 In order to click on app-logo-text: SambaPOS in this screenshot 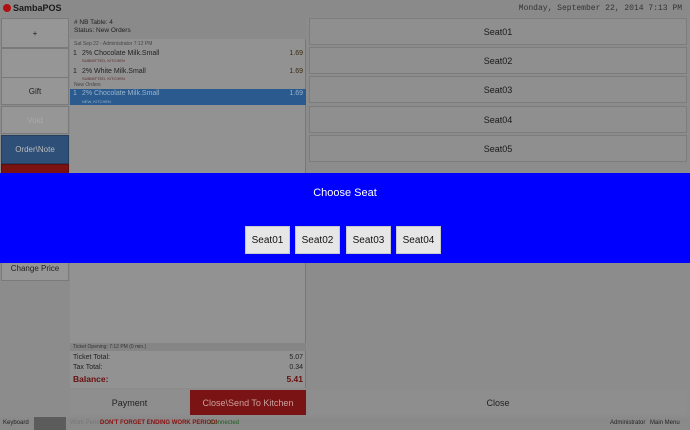, I will do `click(37, 8)`.